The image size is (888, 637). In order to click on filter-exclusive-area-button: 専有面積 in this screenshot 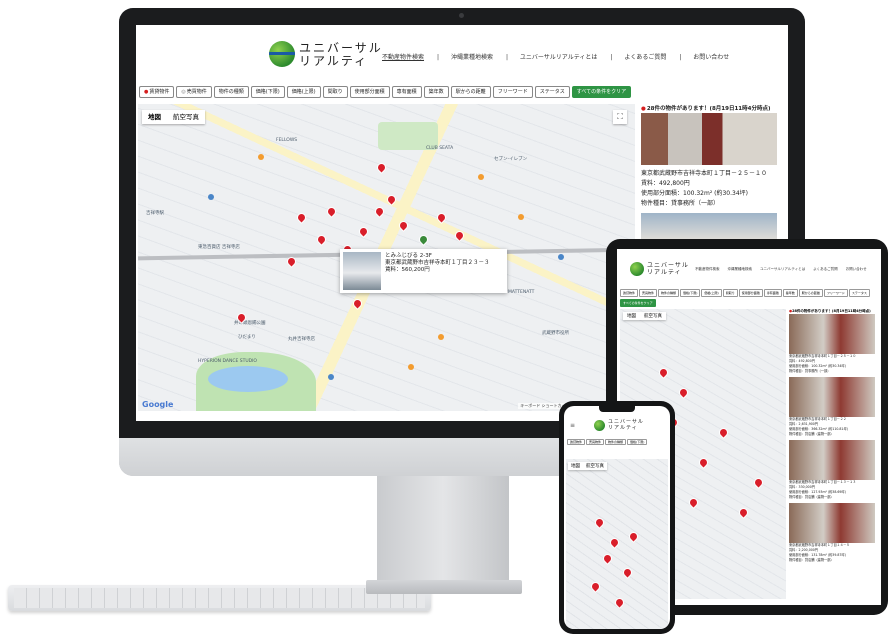, I will do `click(406, 92)`.